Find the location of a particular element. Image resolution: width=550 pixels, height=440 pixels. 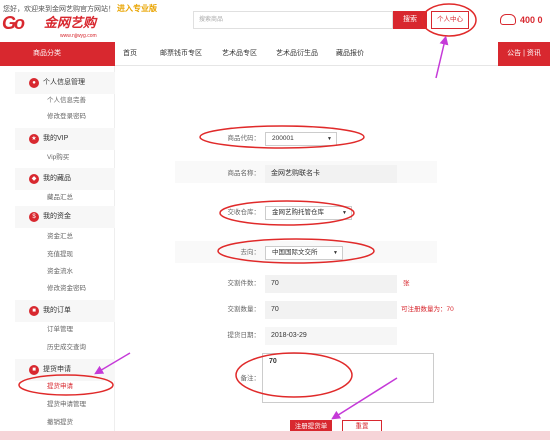

nav-stamps-coins: 邮票钱币专区 is located at coordinates (181, 54).